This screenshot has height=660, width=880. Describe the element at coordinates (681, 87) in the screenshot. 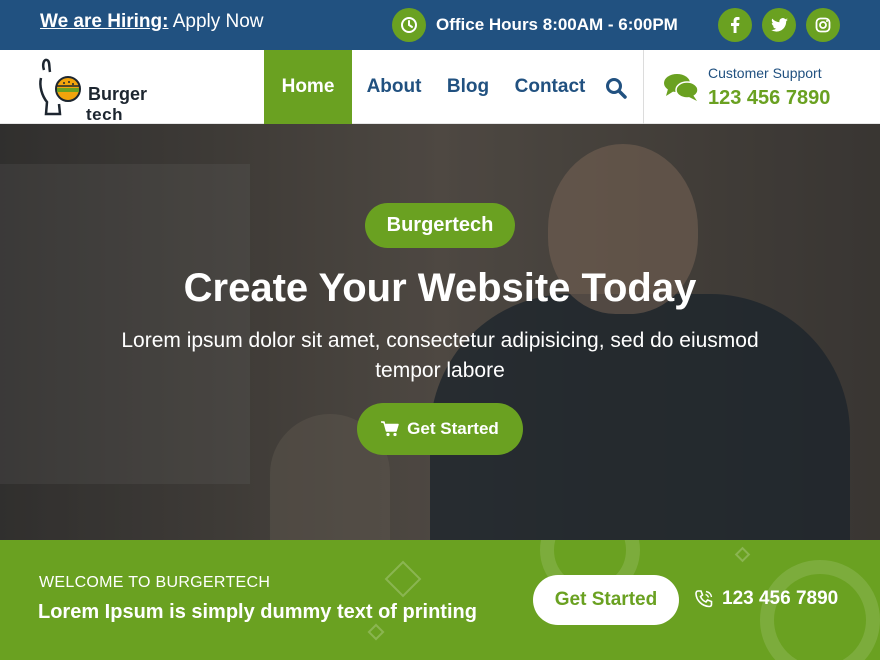

I see `chat-bubbles-icon` at that location.